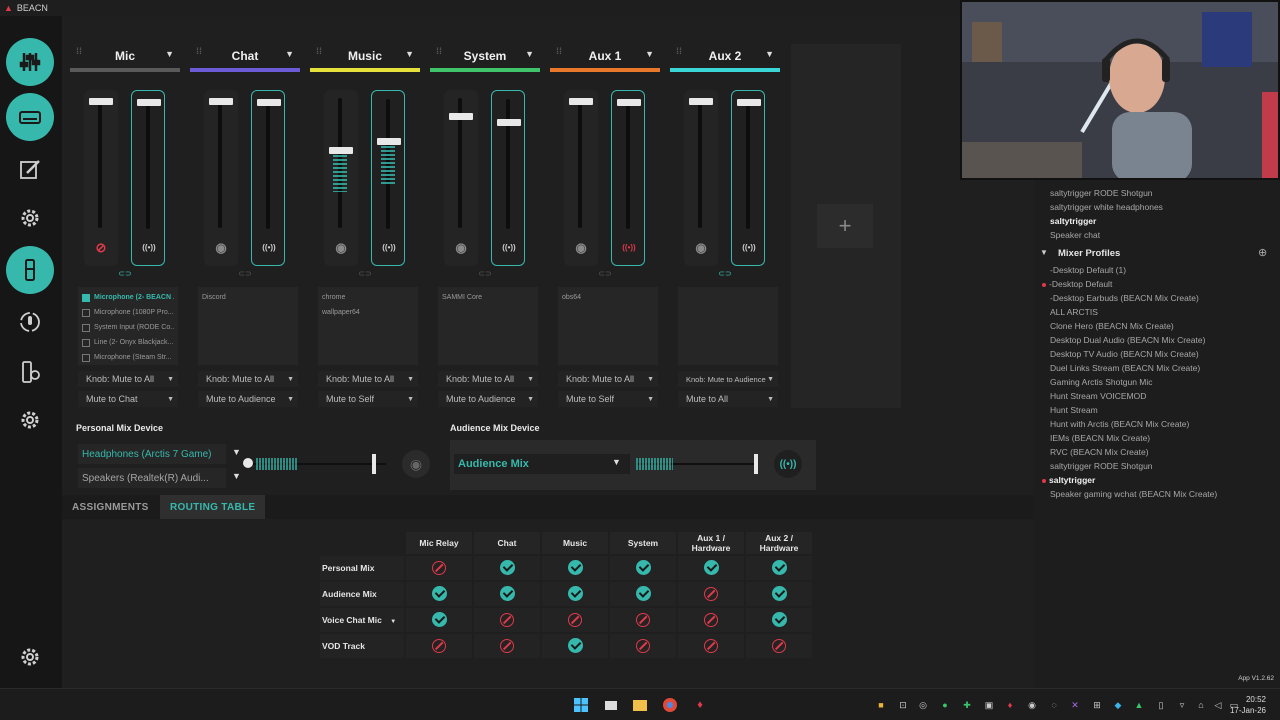 This screenshot has height=720, width=1280. I want to click on mic-settings-nav-button, so click(30, 322).